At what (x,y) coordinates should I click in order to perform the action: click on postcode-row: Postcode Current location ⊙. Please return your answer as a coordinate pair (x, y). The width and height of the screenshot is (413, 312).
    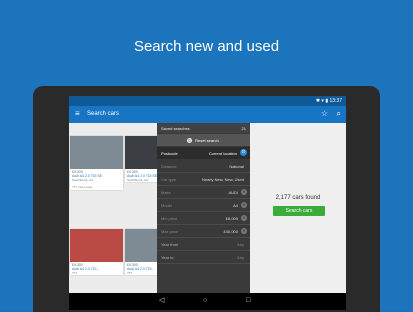
    Looking at the image, I should click on (203, 153).